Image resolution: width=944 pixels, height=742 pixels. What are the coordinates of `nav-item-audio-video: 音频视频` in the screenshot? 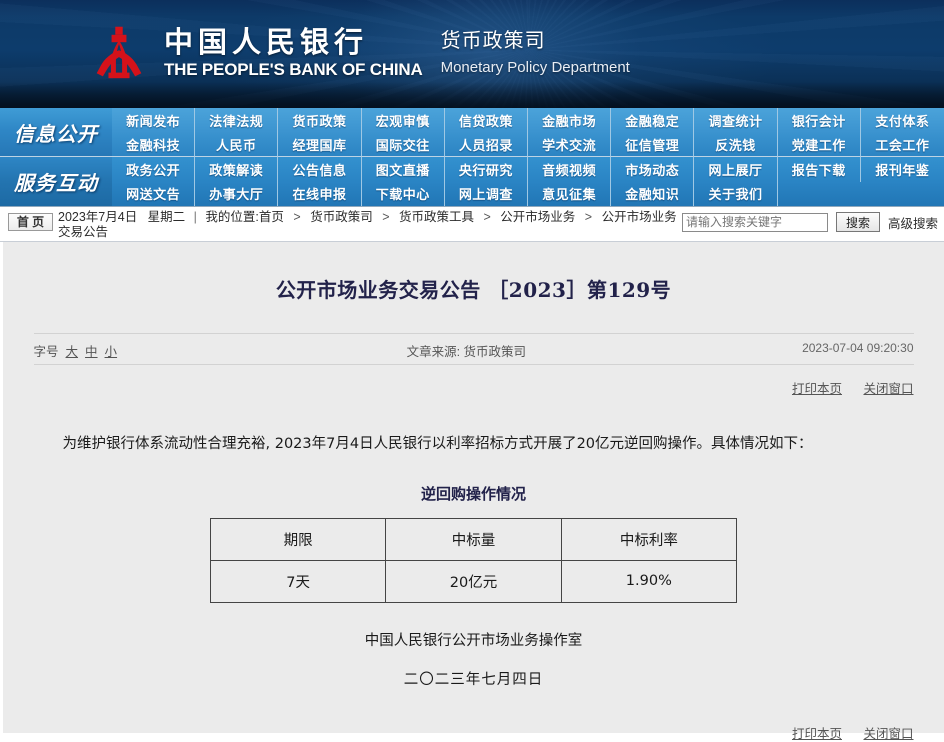 It's located at (569, 169).